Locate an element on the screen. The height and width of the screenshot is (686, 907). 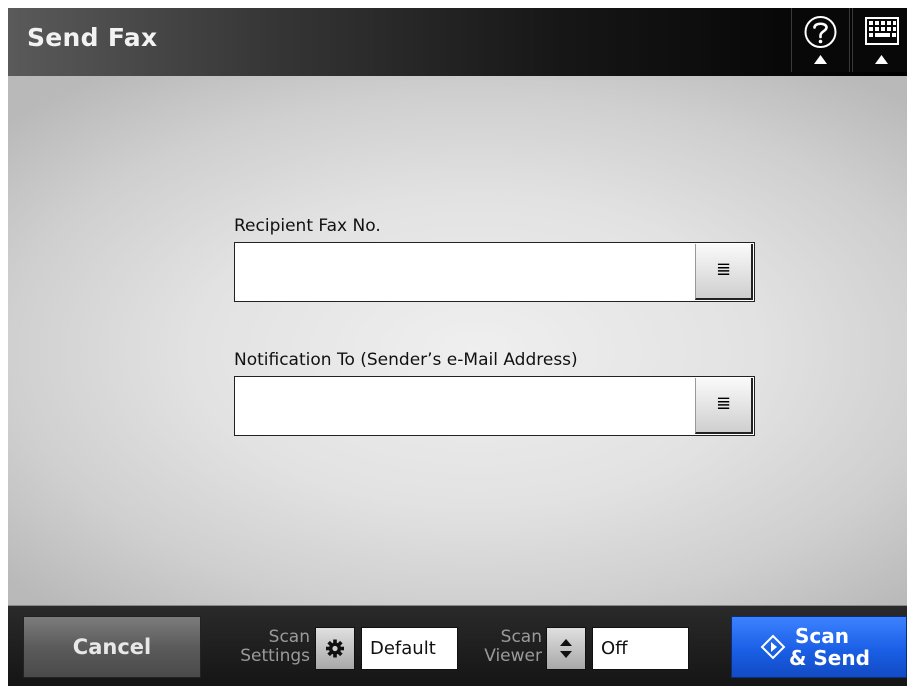
scan-viewer-label-line1: Scan is located at coordinates (521, 637).